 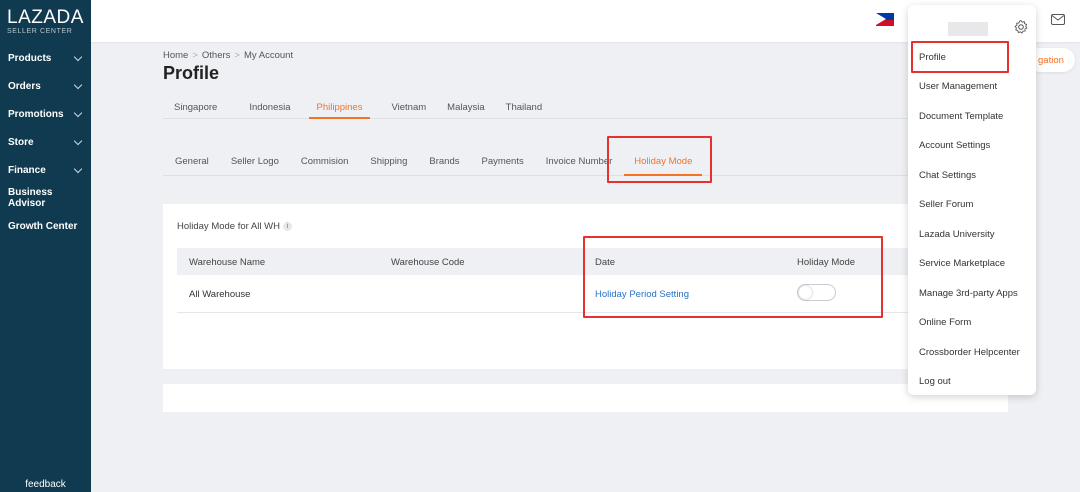 I want to click on table-row: All Warehouse Holiday Period Setting, so click(x=547, y=294).